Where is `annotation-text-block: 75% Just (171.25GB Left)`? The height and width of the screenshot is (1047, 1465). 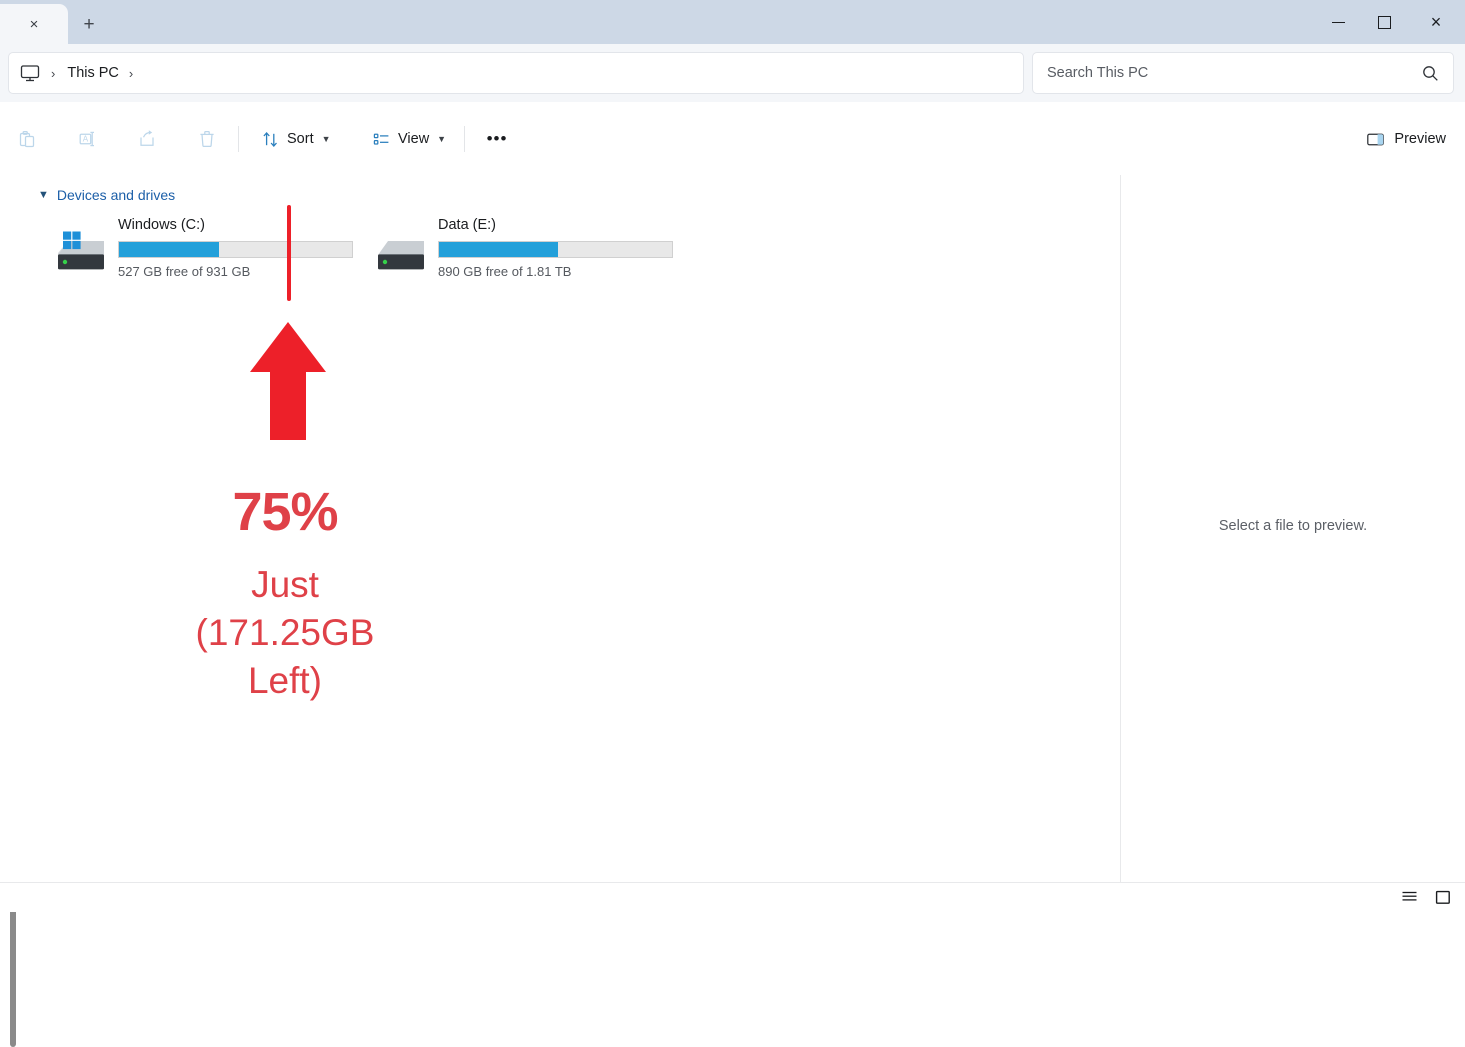 annotation-text-block: 75% Just (171.25GB Left) is located at coordinates (285, 594).